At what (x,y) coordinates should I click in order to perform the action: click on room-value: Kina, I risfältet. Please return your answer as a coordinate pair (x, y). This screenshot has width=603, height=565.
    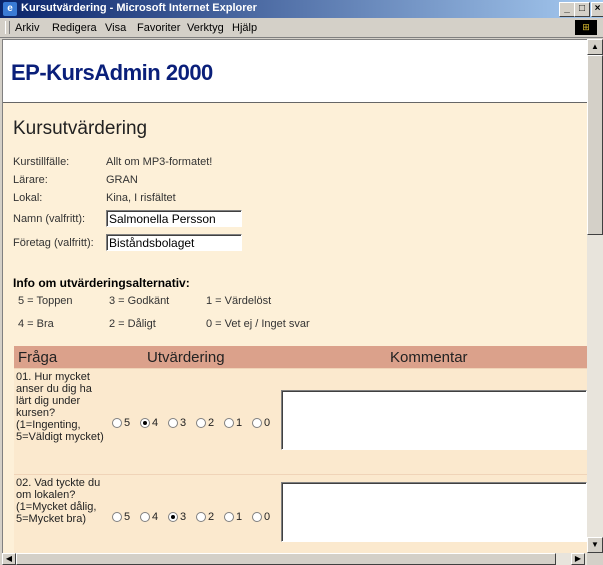
    Looking at the image, I should click on (141, 198).